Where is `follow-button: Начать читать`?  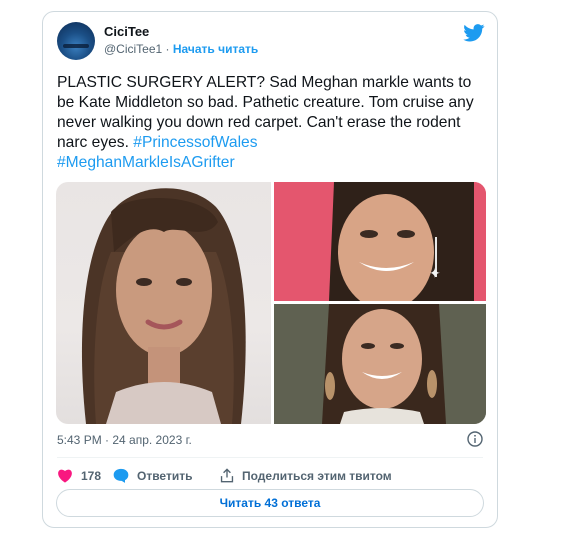
follow-button: Начать читать is located at coordinates (215, 49).